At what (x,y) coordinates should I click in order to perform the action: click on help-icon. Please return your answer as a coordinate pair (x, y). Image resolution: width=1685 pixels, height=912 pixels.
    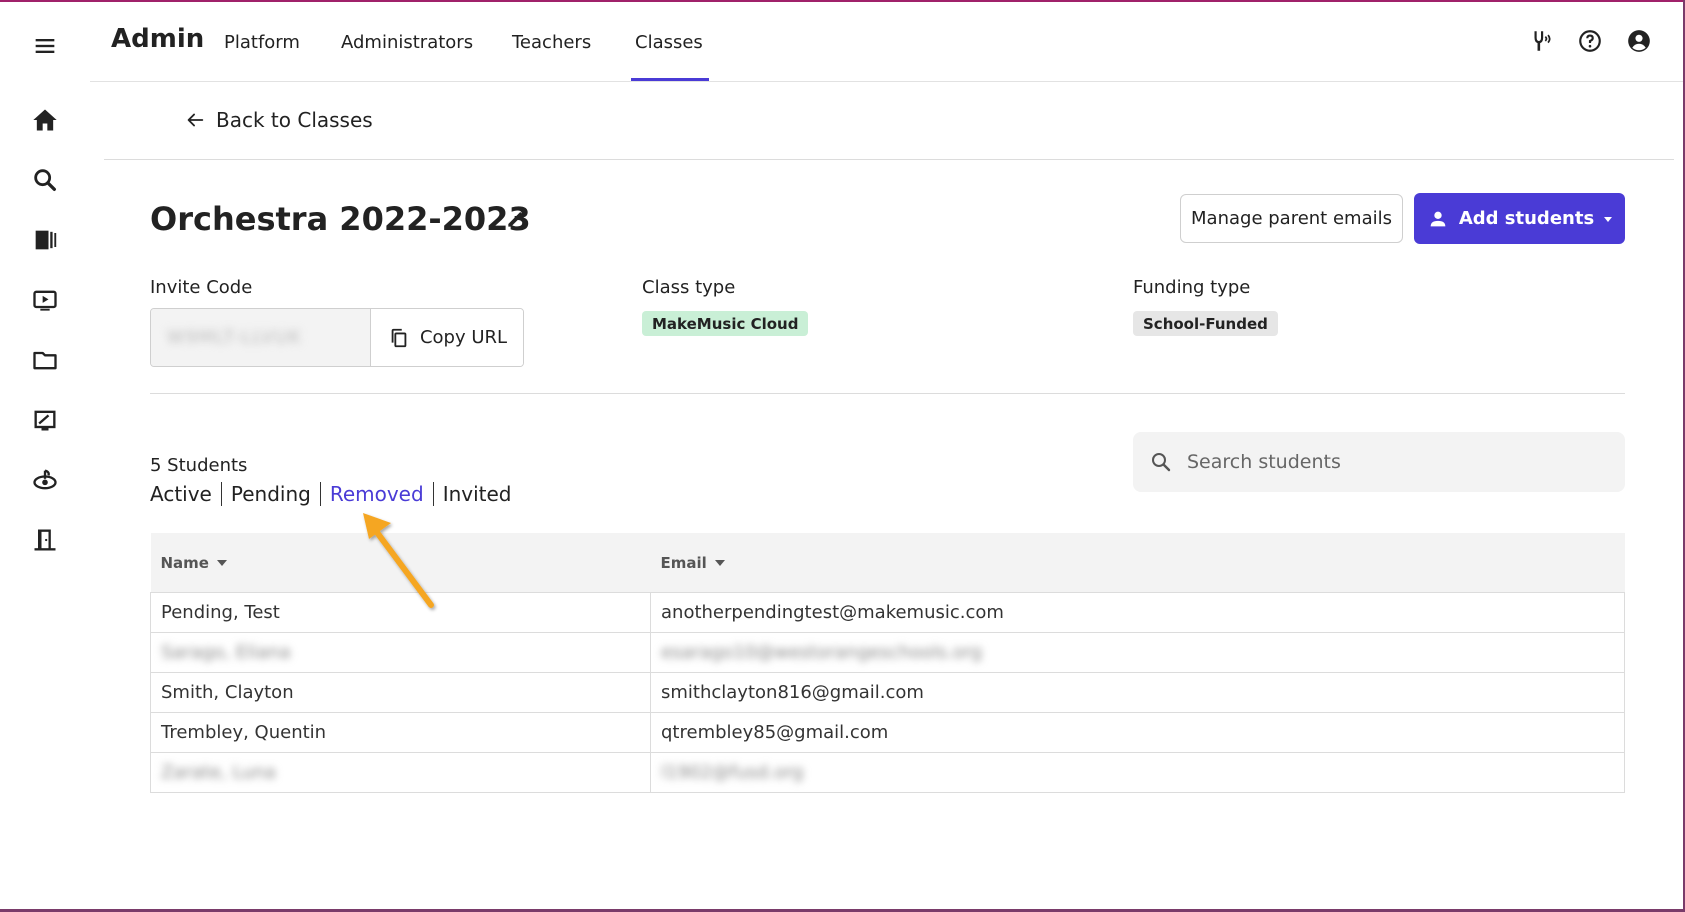
    Looking at the image, I should click on (1590, 41).